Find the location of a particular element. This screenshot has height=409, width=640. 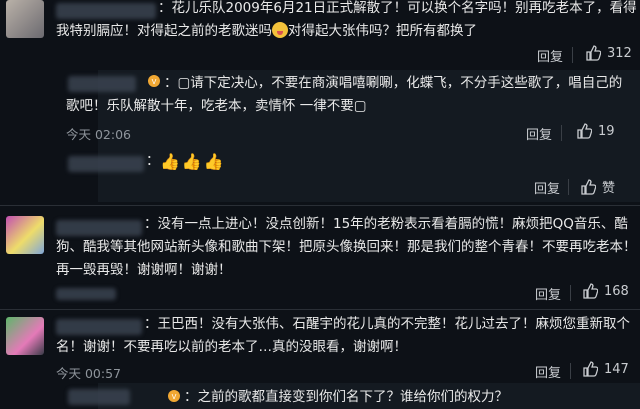

like-count: 168 is located at coordinates (616, 291).